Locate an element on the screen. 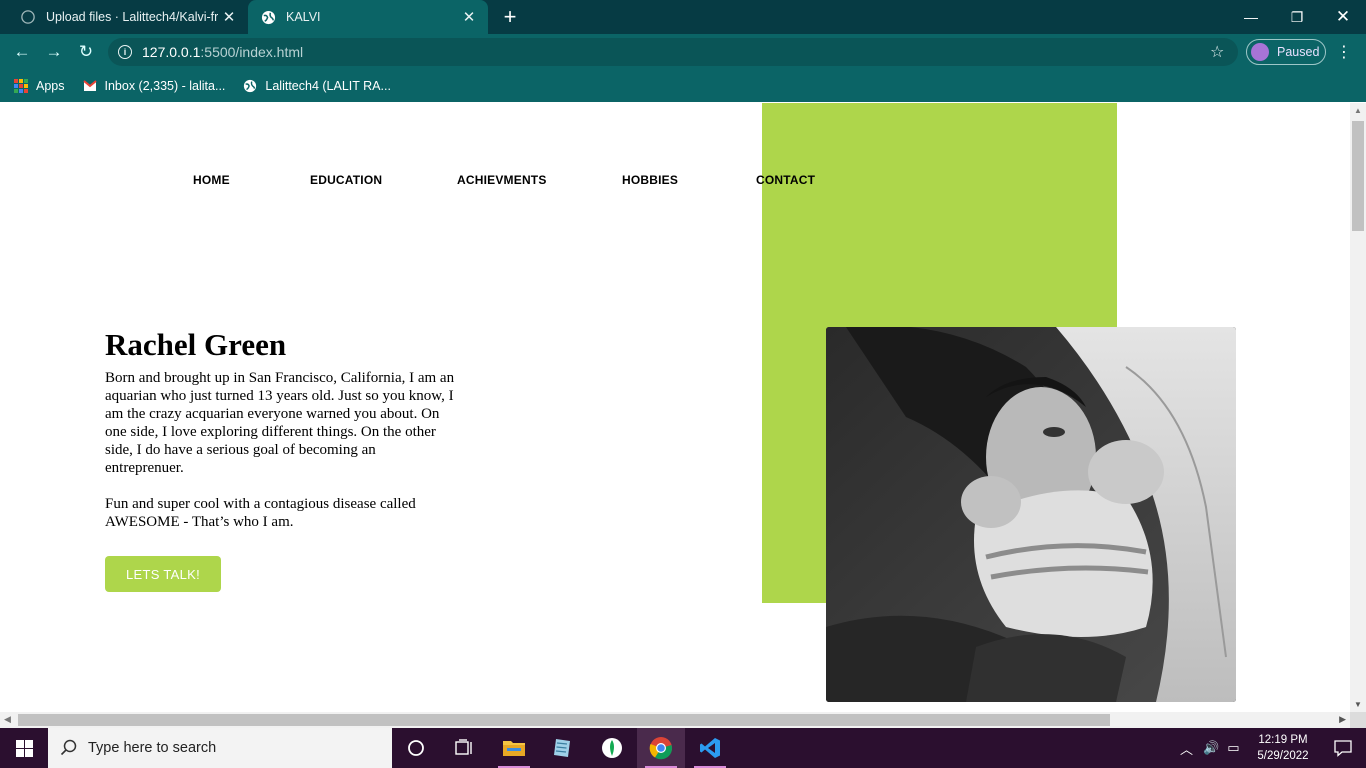 The height and width of the screenshot is (768, 1366). scroll-up-icon: ▲ is located at coordinates (1358, 110).